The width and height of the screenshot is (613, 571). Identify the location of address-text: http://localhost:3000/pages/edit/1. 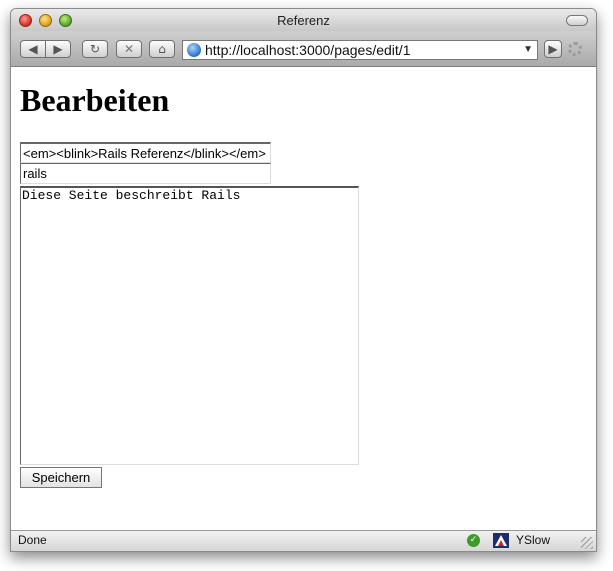
(307, 50).